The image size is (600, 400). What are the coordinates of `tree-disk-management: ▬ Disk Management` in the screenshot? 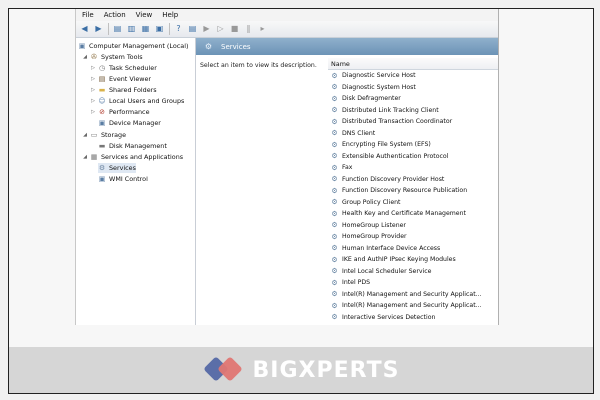 It's located at (132, 146).